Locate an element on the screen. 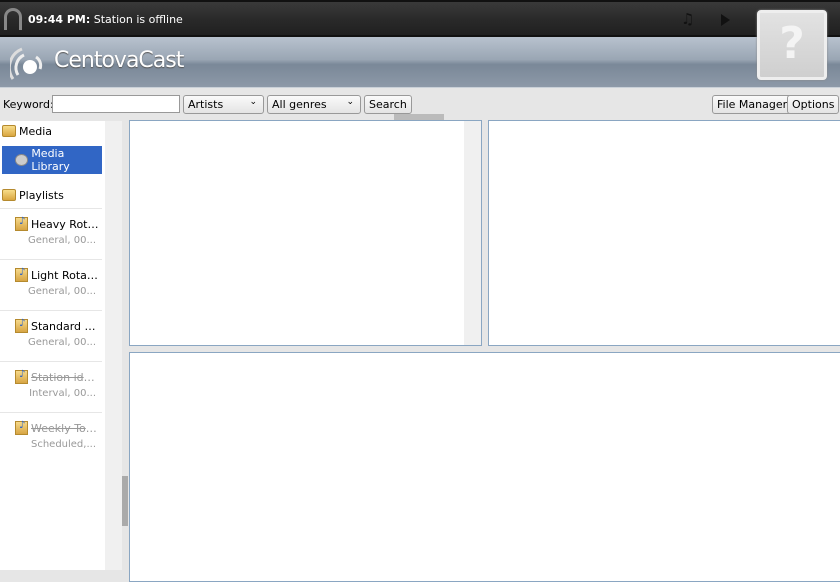 The height and width of the screenshot is (582, 840). keyword-input is located at coordinates (116, 104).